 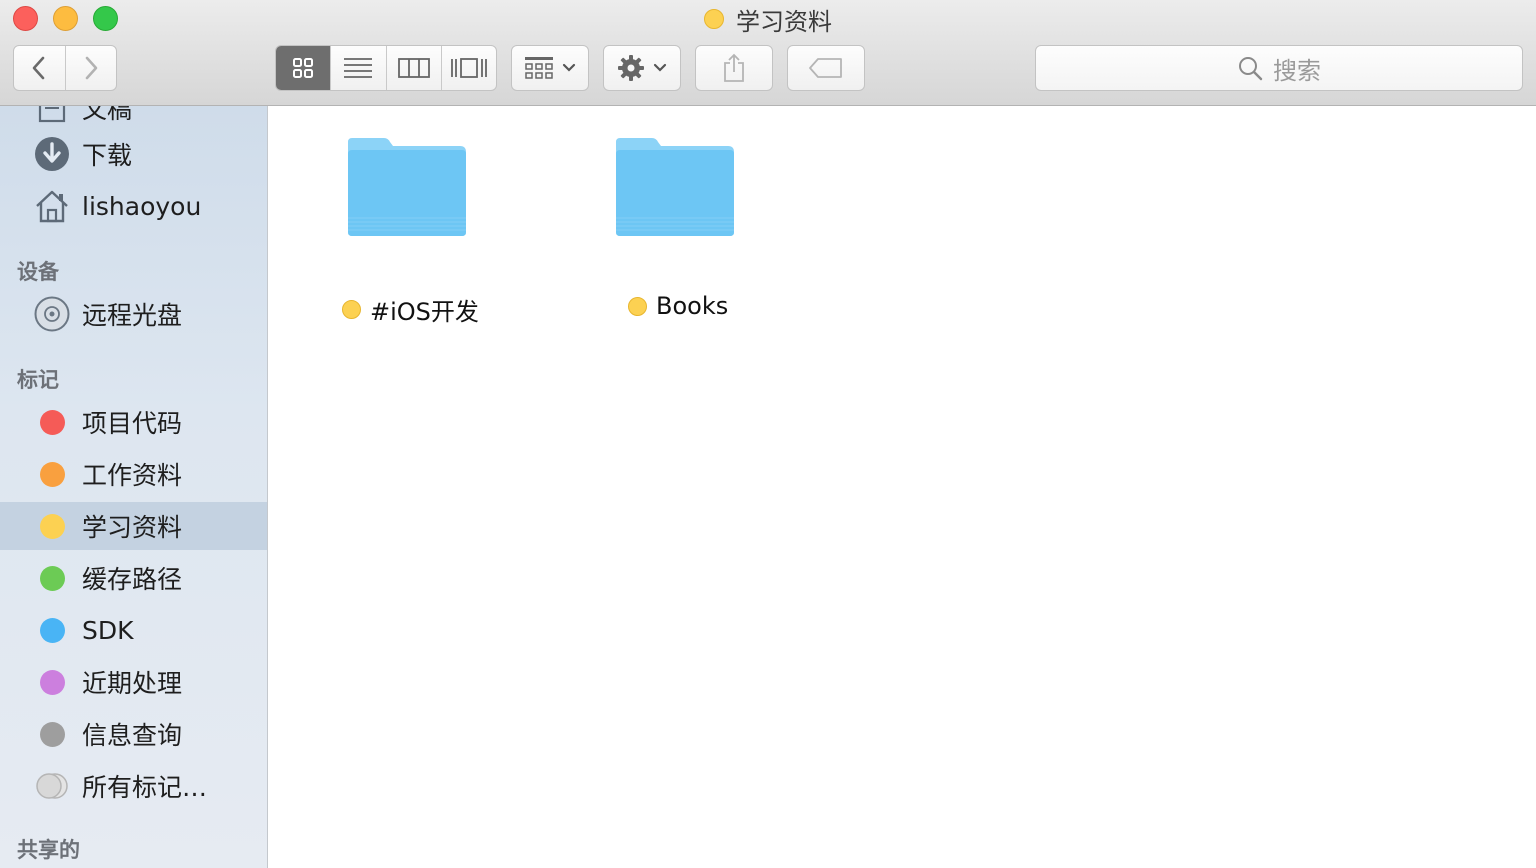 What do you see at coordinates (714, 19) in the screenshot?
I see `title-tag-dot-icon` at bounding box center [714, 19].